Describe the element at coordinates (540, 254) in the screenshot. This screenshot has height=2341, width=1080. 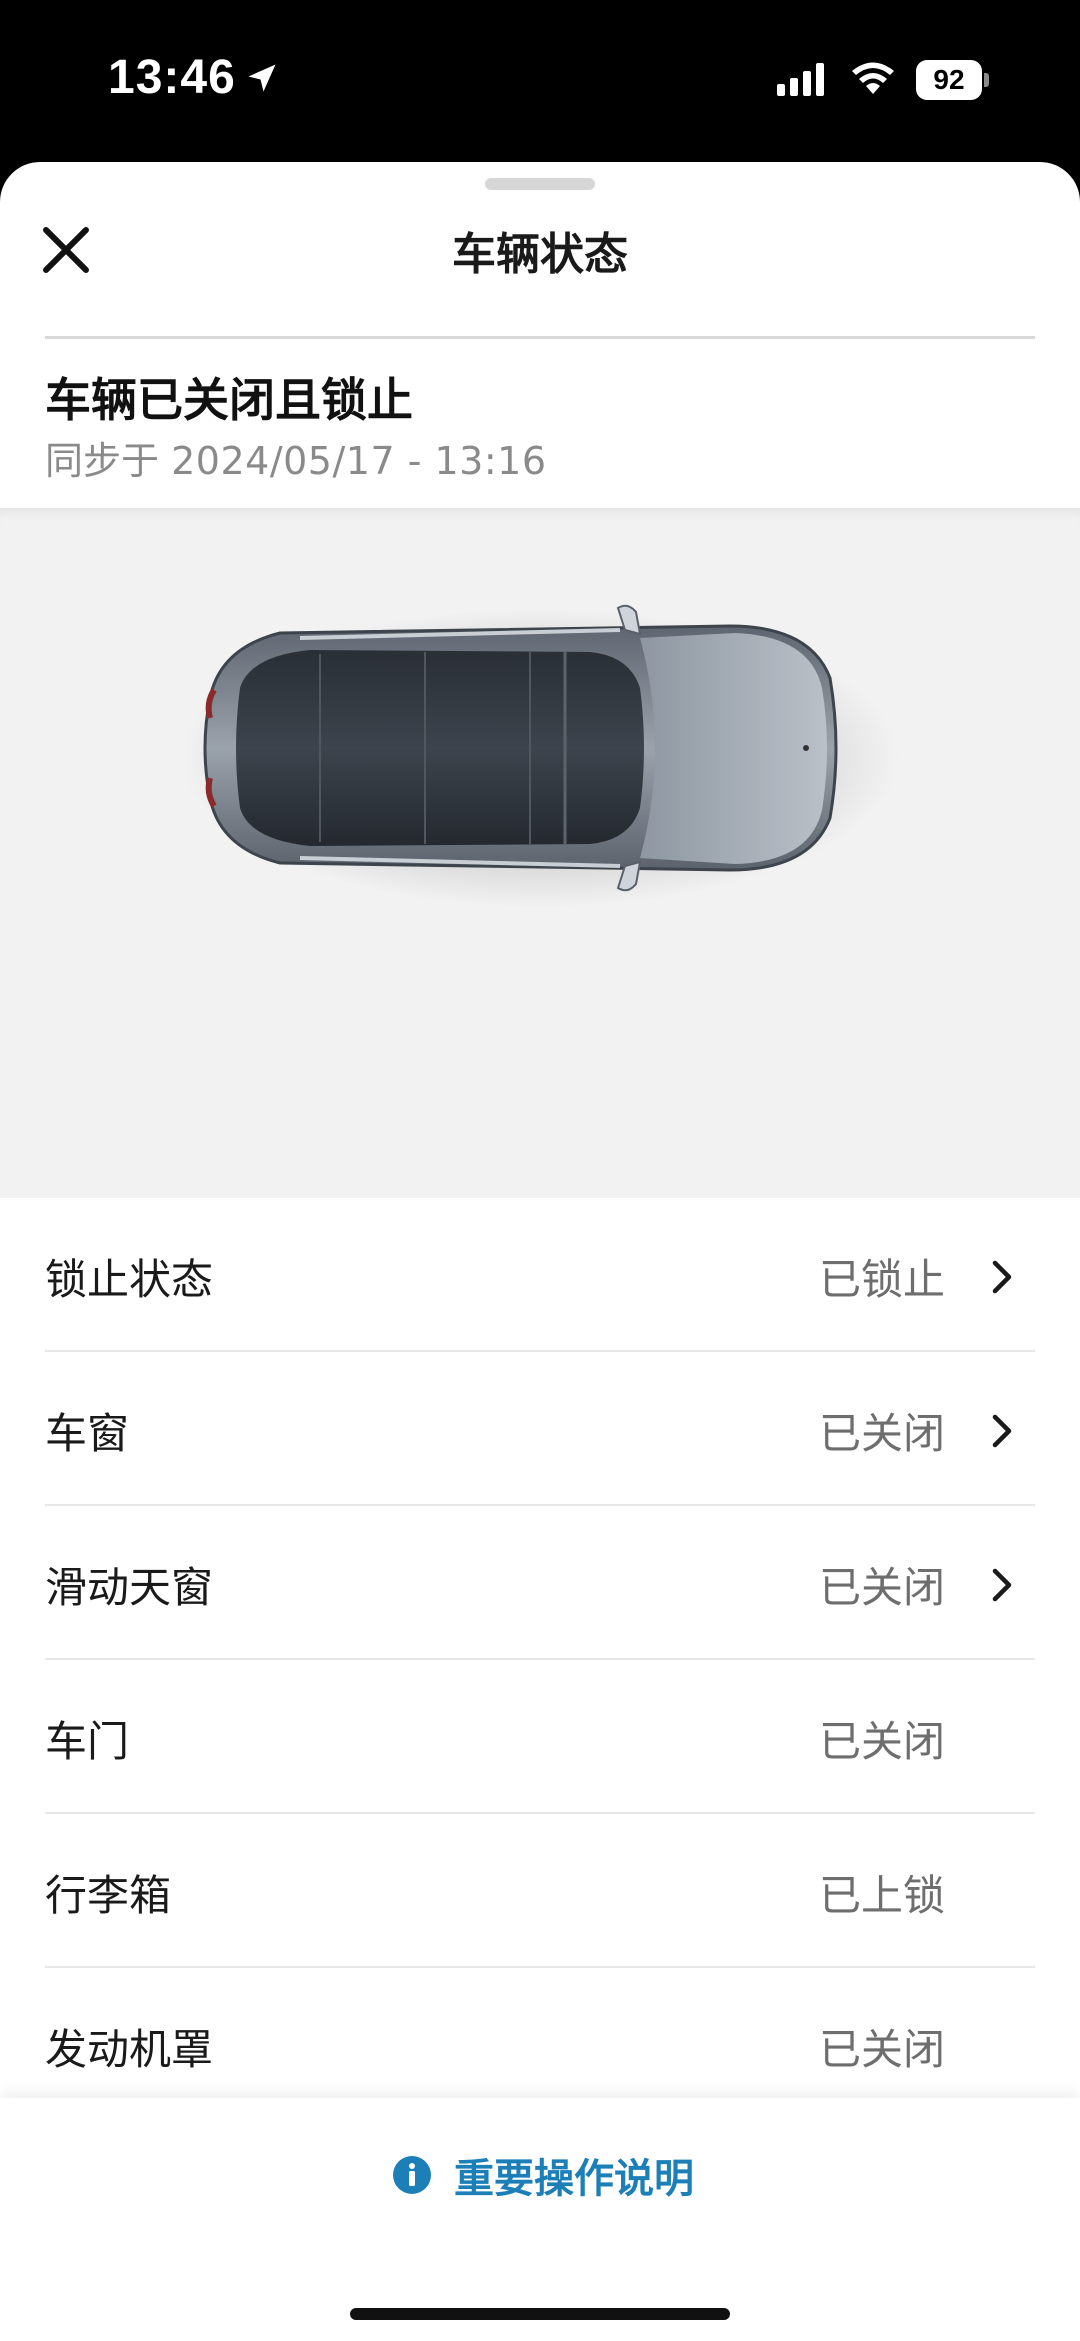
I see `sheet-title: 车辆状态` at that location.